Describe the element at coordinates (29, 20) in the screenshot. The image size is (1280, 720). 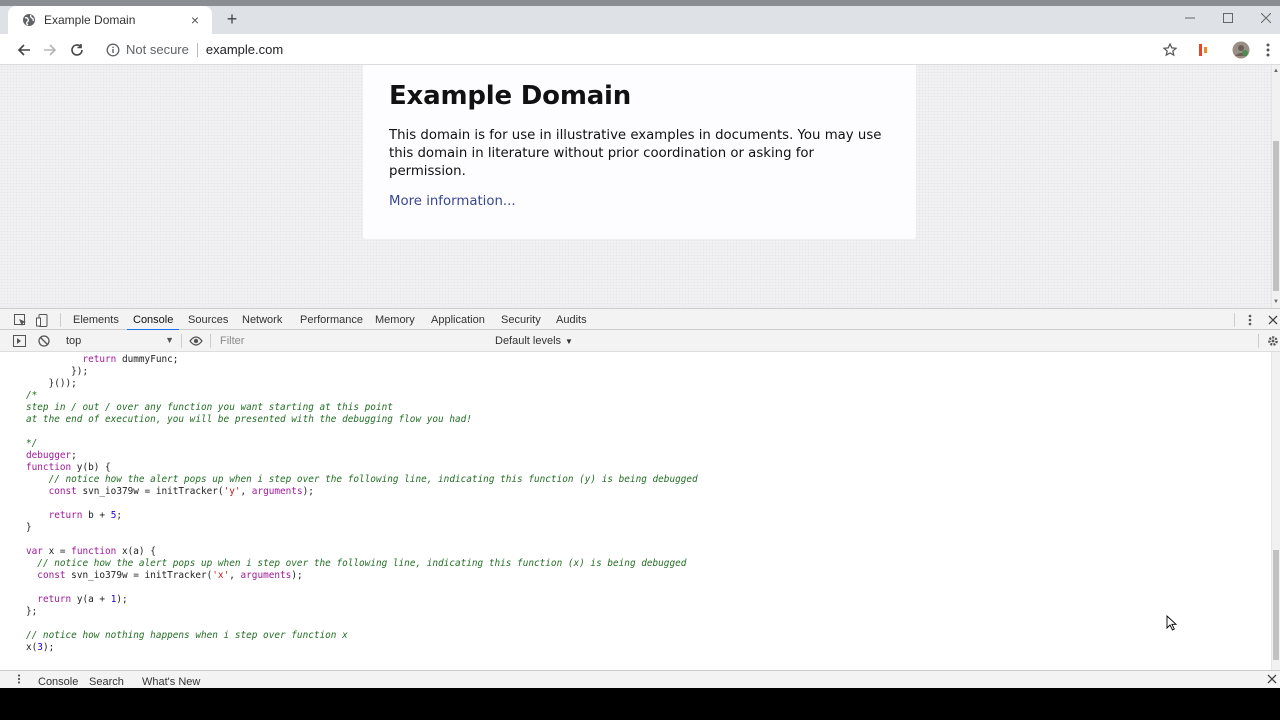
I see `globe-icon` at that location.